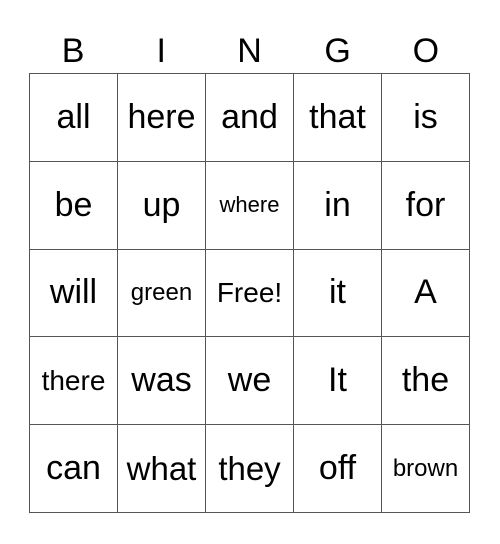 Image resolution: width=500 pixels, height=544 pixels. What do you see at coordinates (250, 205) in the screenshot?
I see `bingo-cell: where` at bounding box center [250, 205].